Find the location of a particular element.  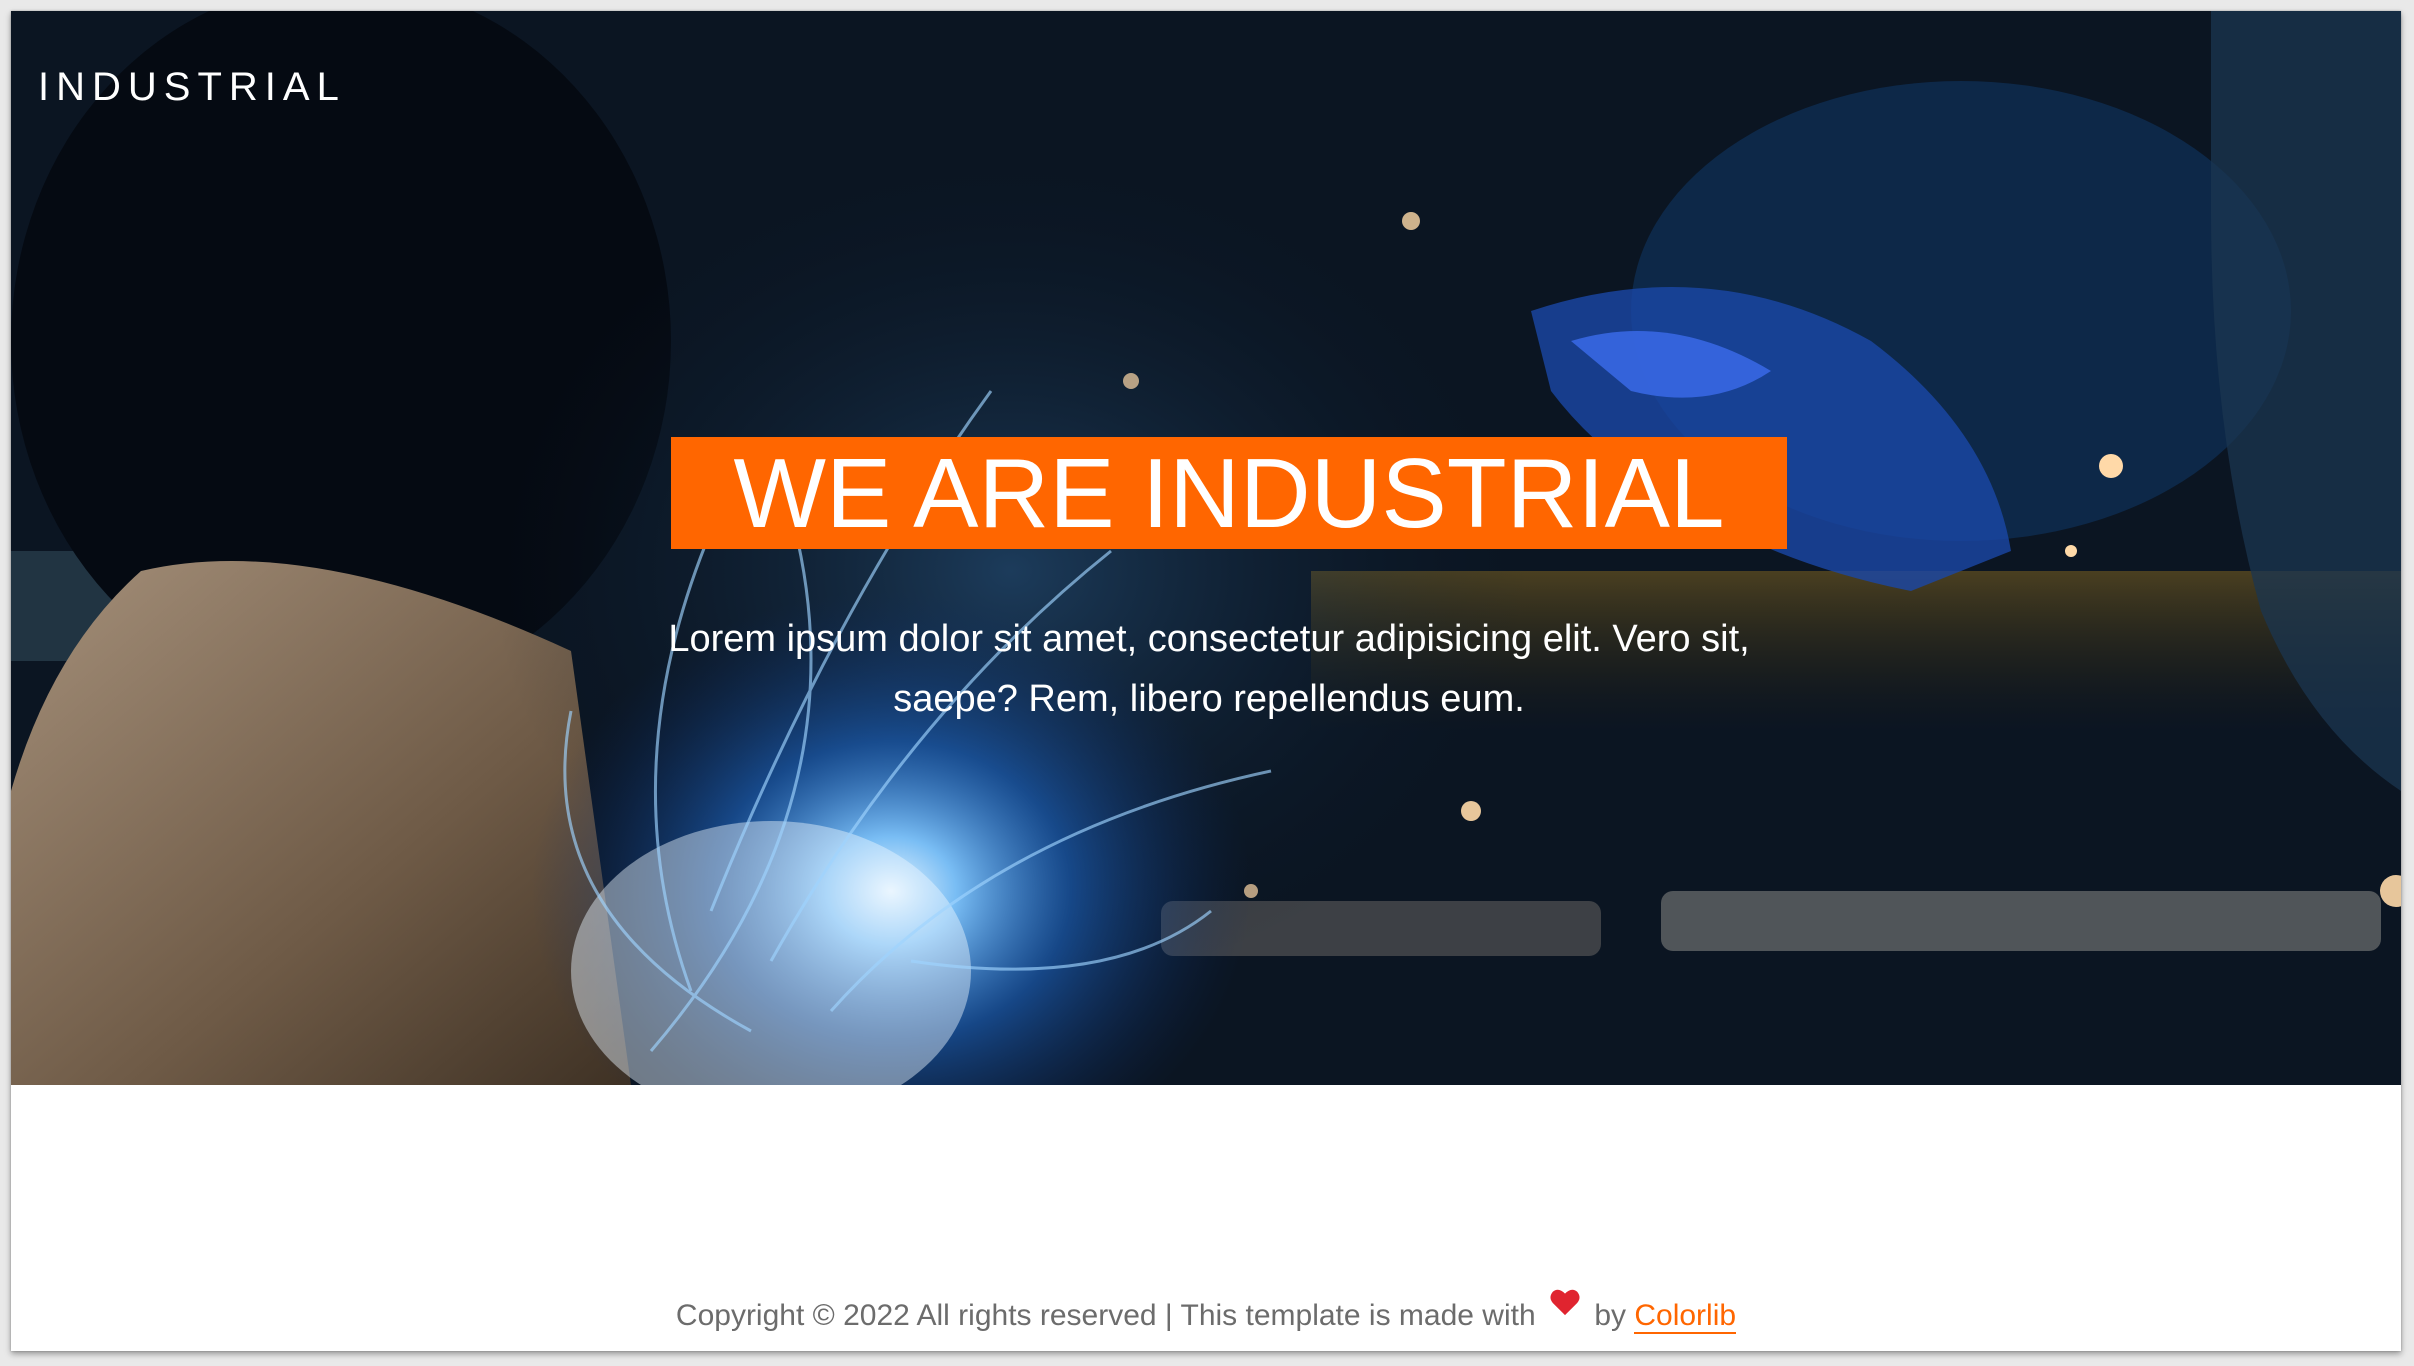

colorlib-link: Colorlib is located at coordinates (1685, 1316).